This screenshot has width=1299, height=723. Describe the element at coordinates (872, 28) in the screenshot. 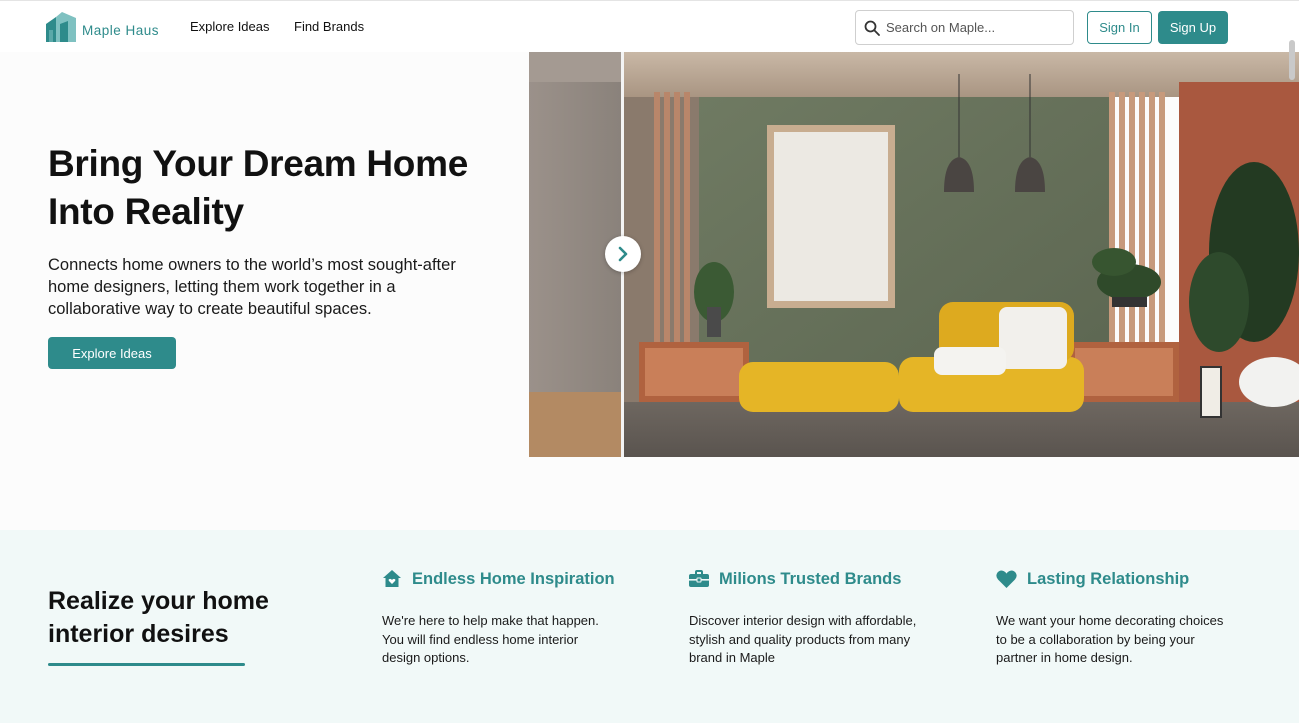

I see `search-icon` at that location.